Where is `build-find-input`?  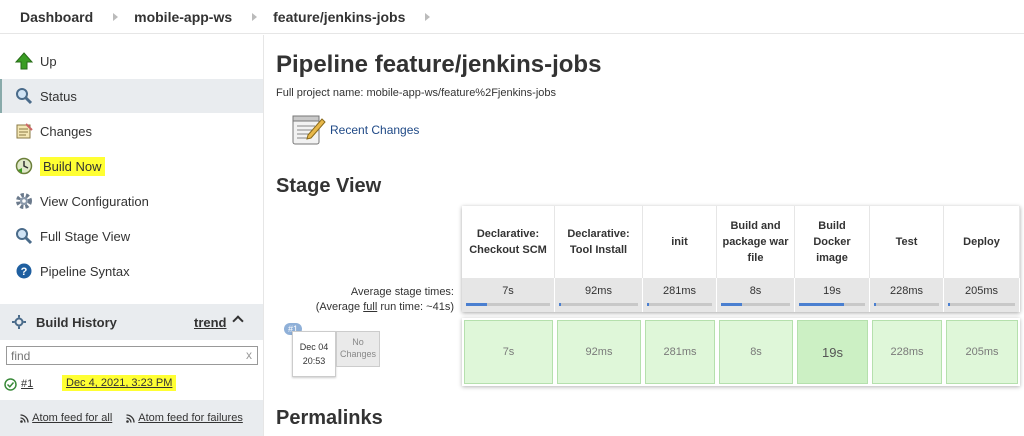 build-find-input is located at coordinates (122, 355).